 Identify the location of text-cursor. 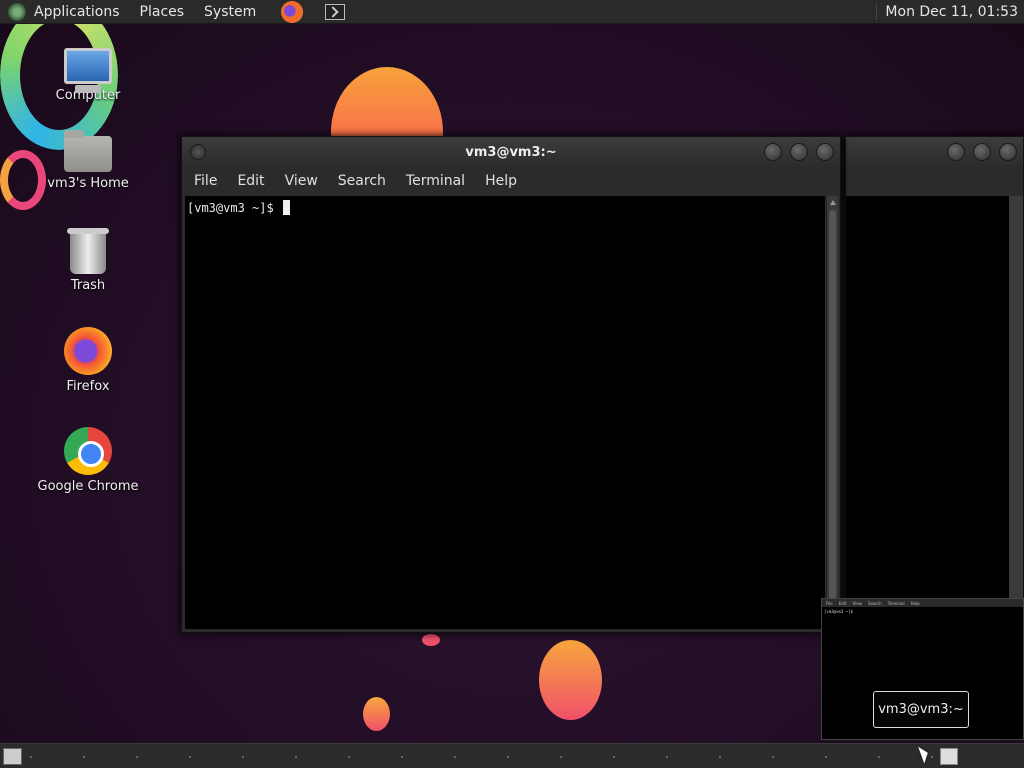
(286, 207).